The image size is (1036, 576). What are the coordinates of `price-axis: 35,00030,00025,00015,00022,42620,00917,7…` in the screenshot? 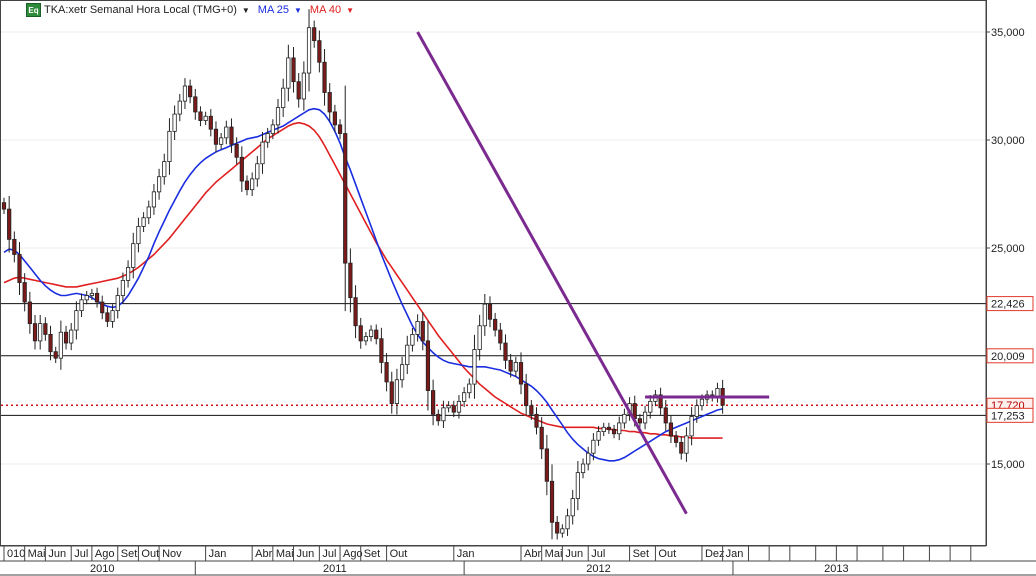 It's located at (1009, 273).